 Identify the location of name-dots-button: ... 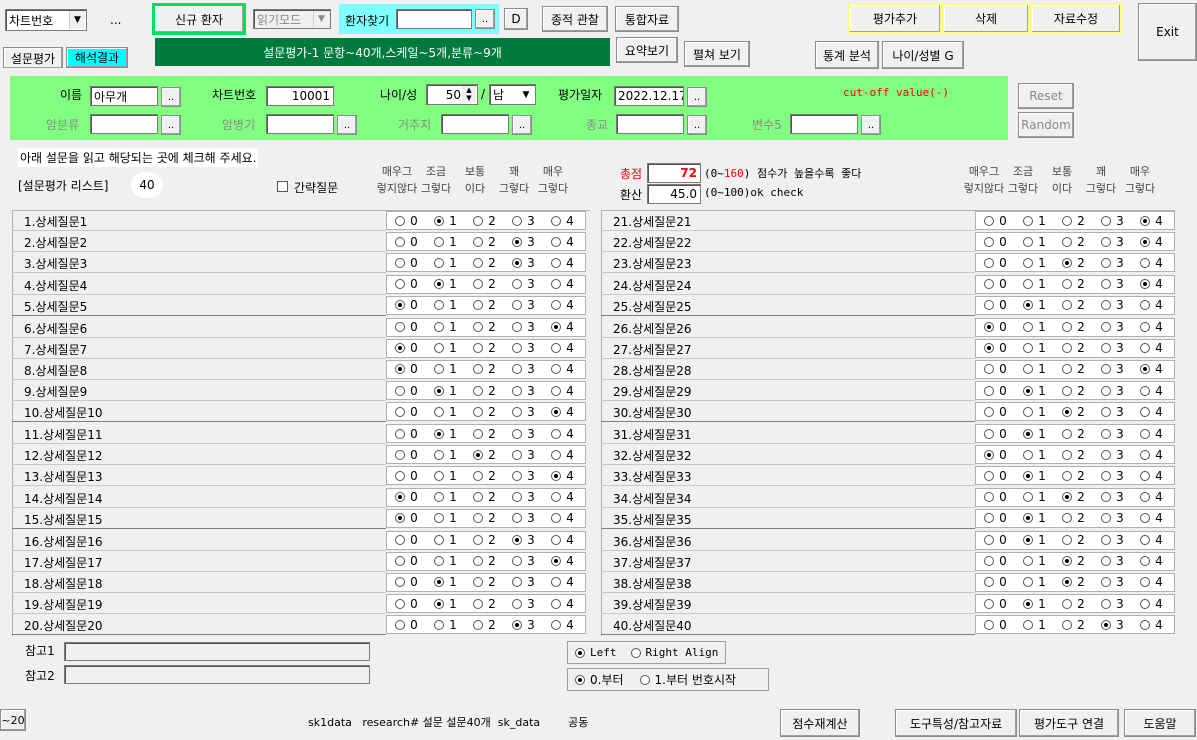
(171, 97).